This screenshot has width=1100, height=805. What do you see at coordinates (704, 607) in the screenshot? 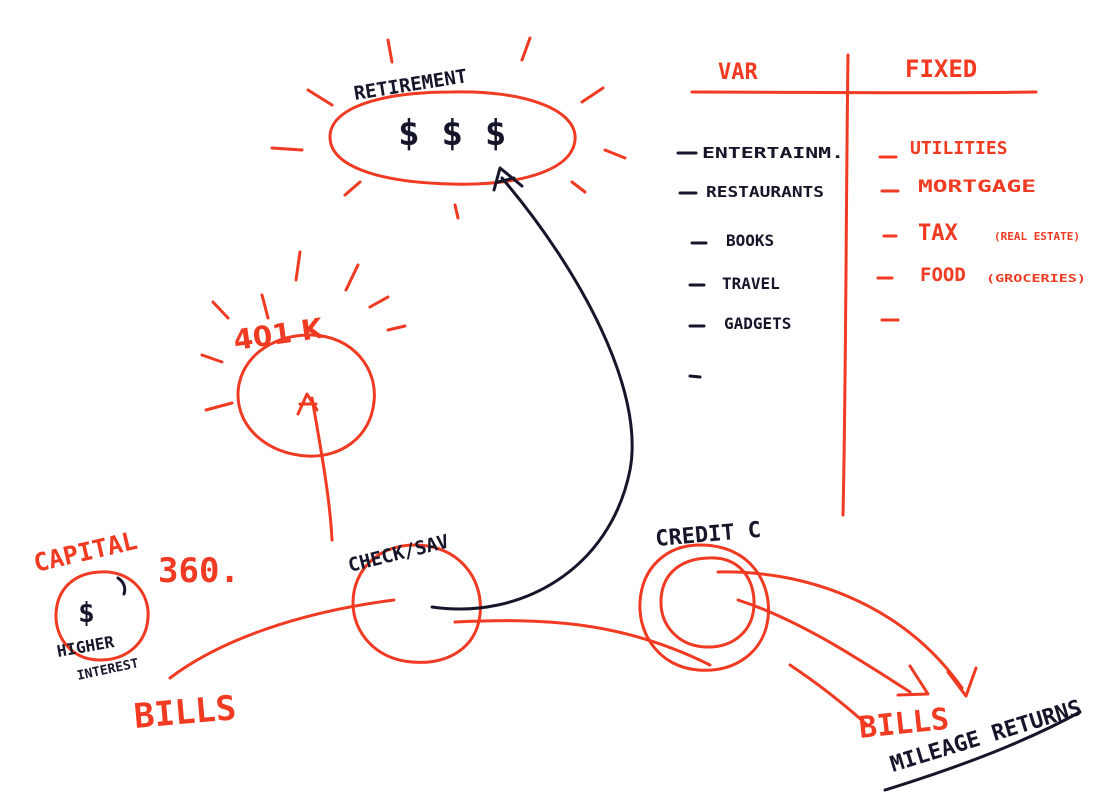
I see `credit-card-outer-circle` at bounding box center [704, 607].